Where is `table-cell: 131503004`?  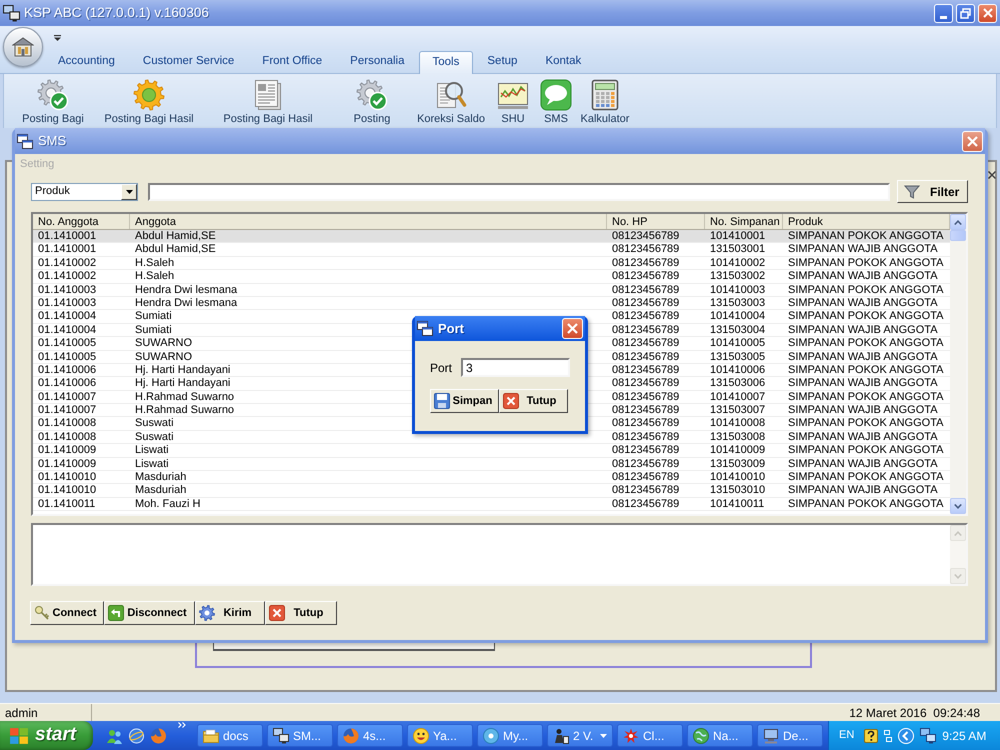
table-cell: 131503004 is located at coordinates (738, 330).